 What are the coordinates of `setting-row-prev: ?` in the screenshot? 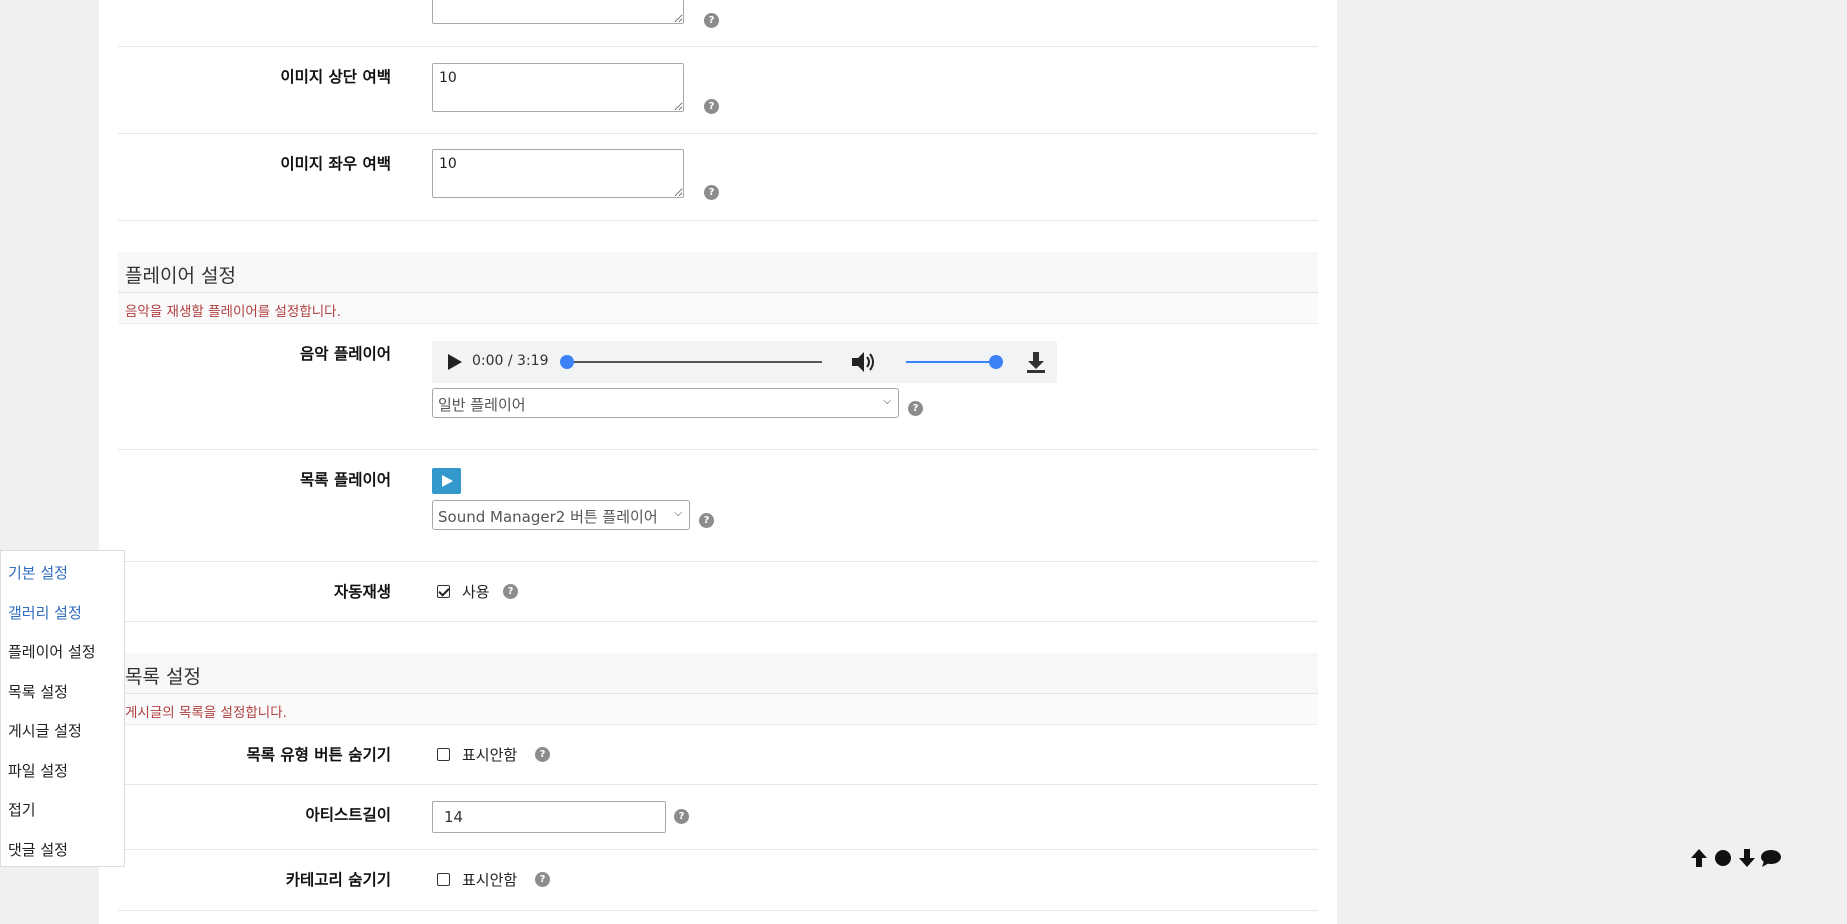 It's located at (718, 23).